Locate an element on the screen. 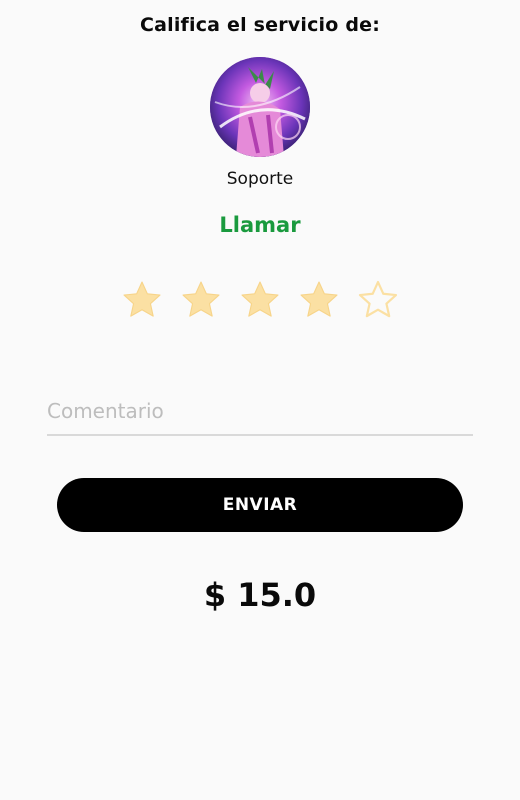 The width and height of the screenshot is (520, 800). anime-character-avatar-icon is located at coordinates (260, 107).